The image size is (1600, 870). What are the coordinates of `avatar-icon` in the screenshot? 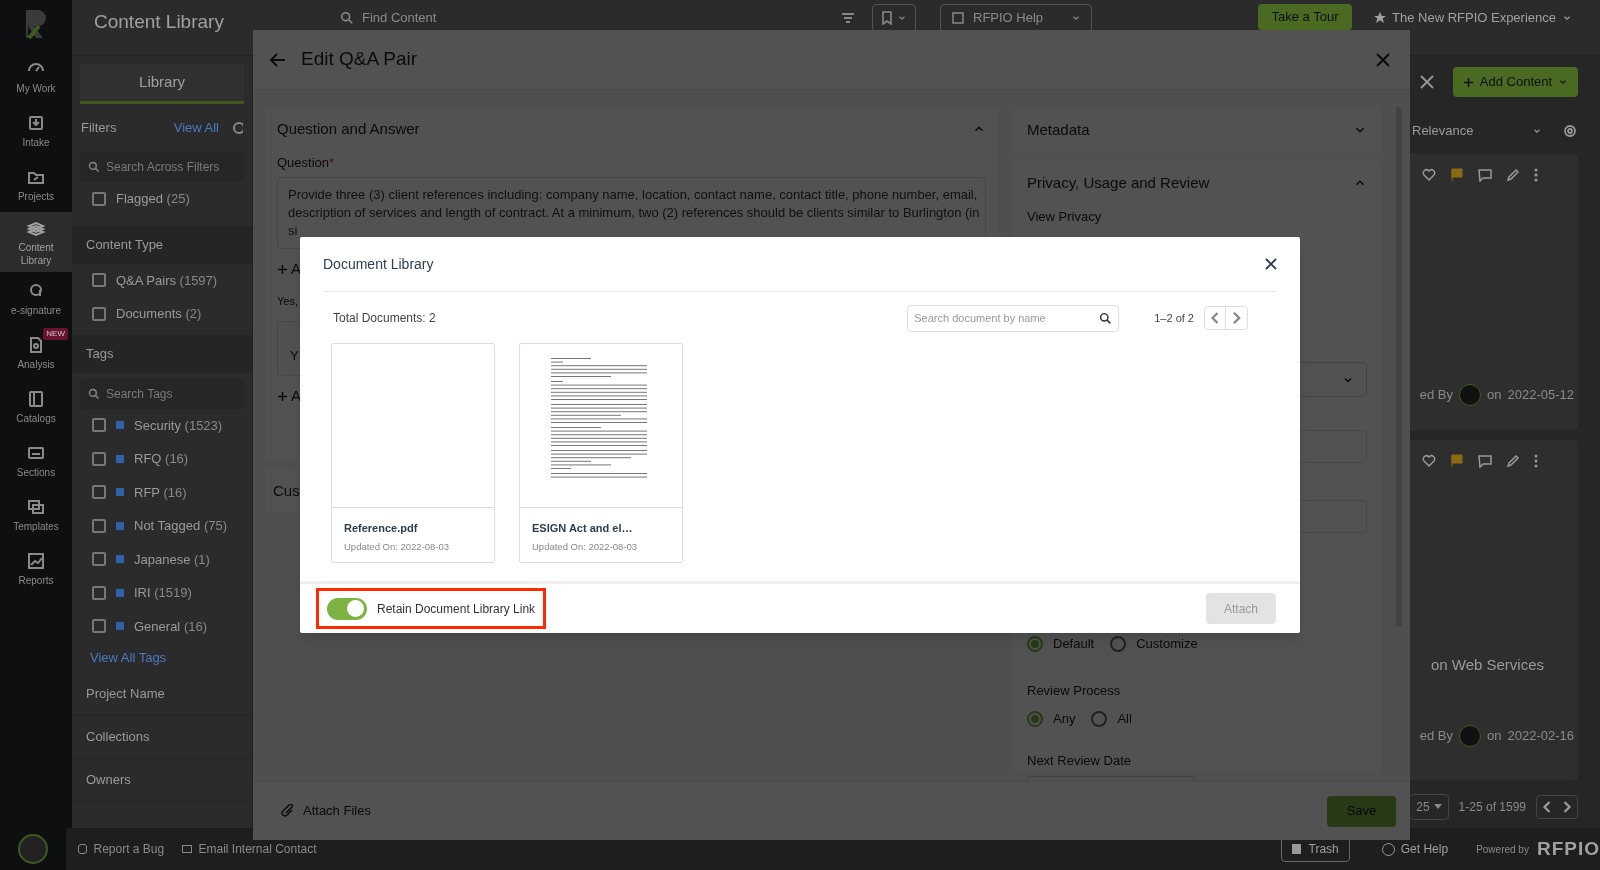 It's located at (1470, 395).